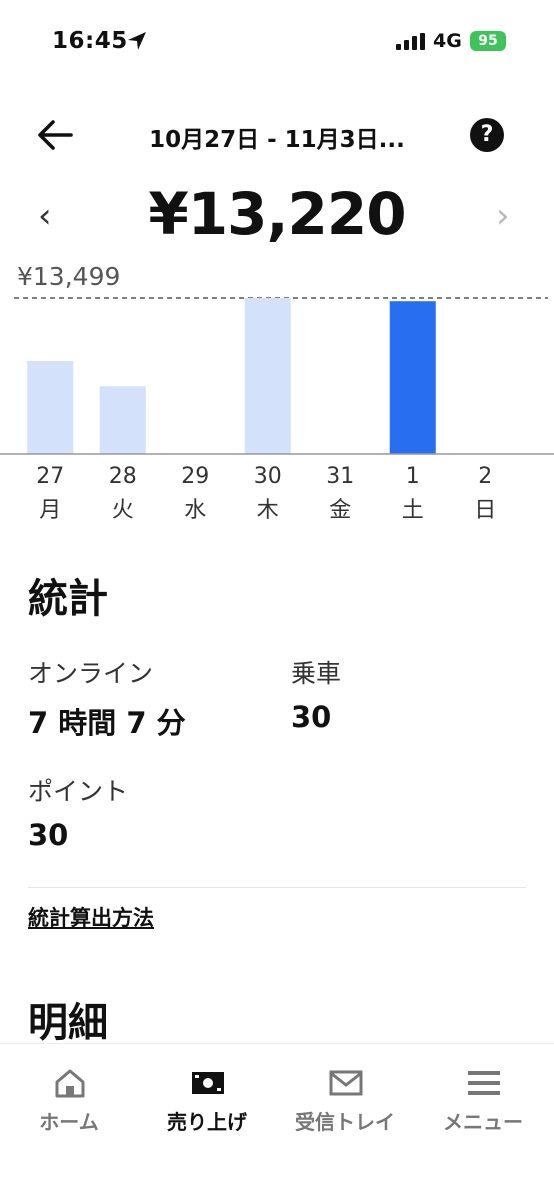 The width and height of the screenshot is (554, 1199). Describe the element at coordinates (70, 1083) in the screenshot. I see `home-icon` at that location.